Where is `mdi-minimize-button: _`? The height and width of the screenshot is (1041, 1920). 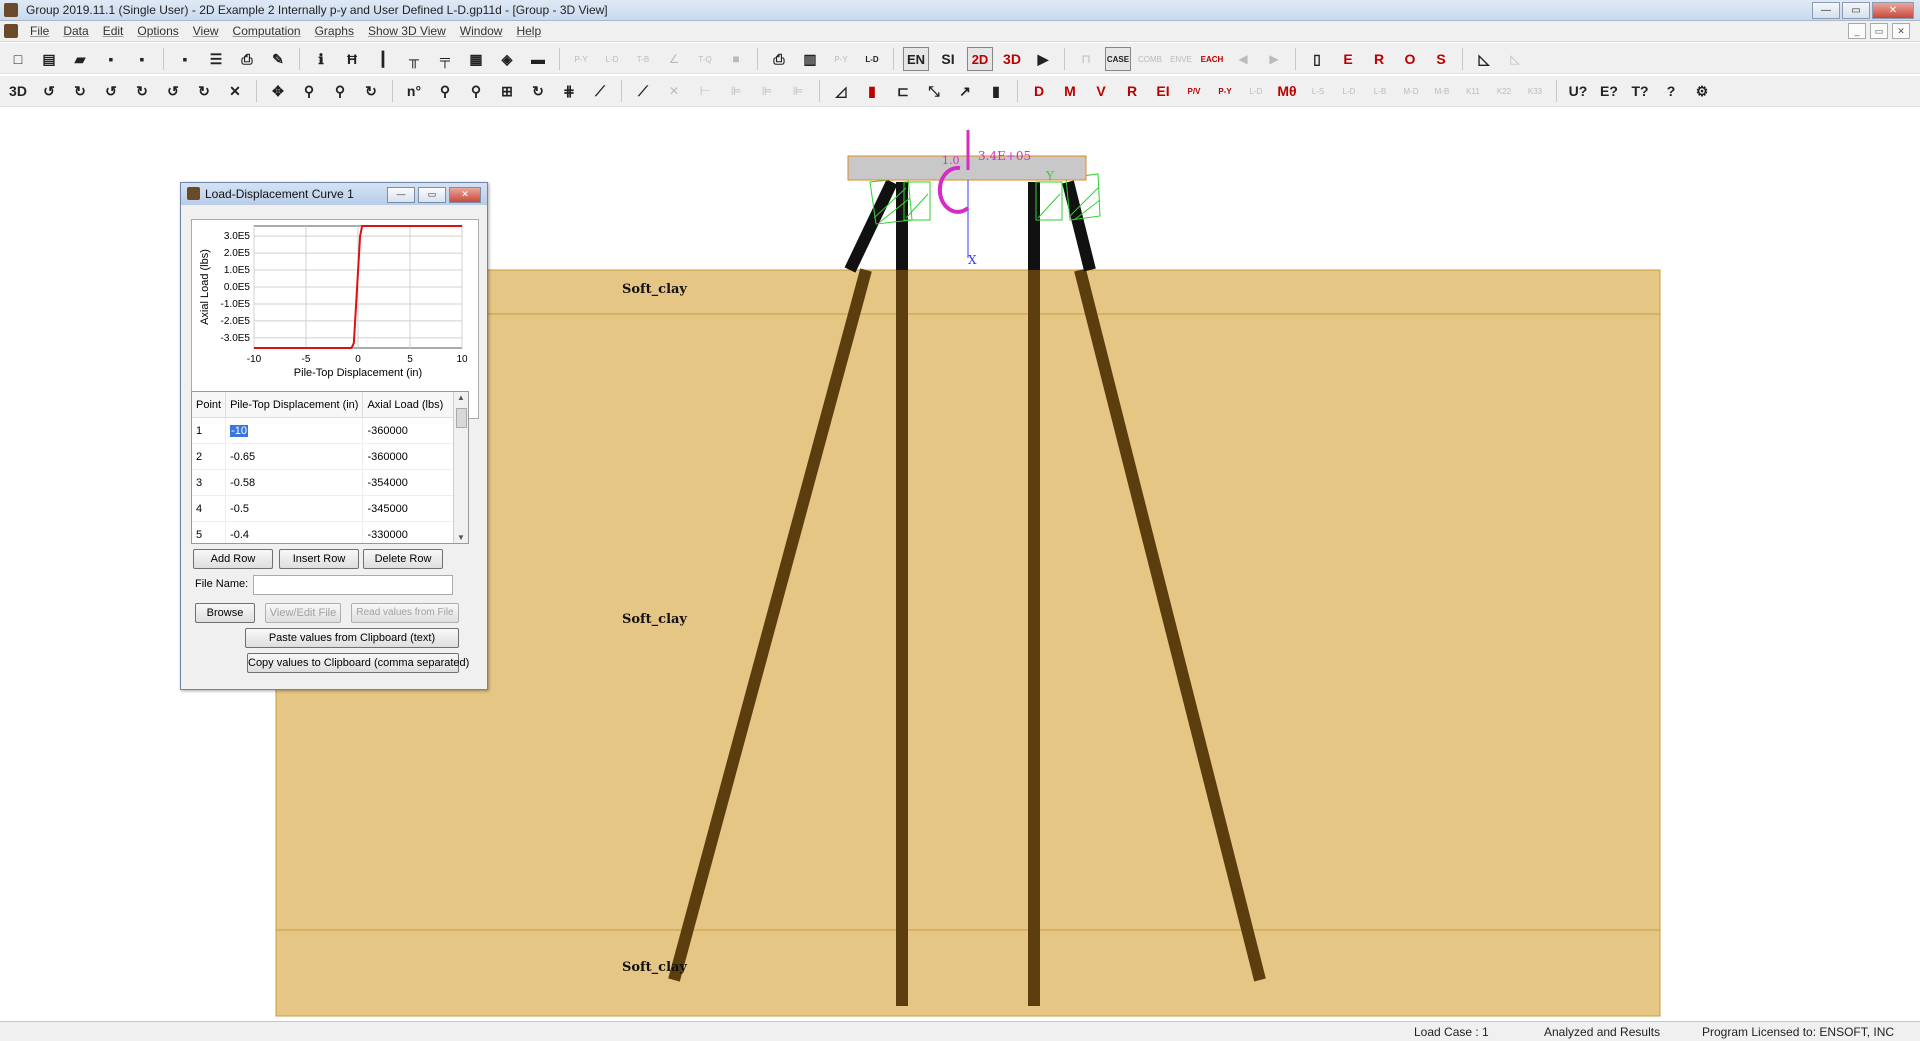
mdi-minimize-button: _ is located at coordinates (1857, 31).